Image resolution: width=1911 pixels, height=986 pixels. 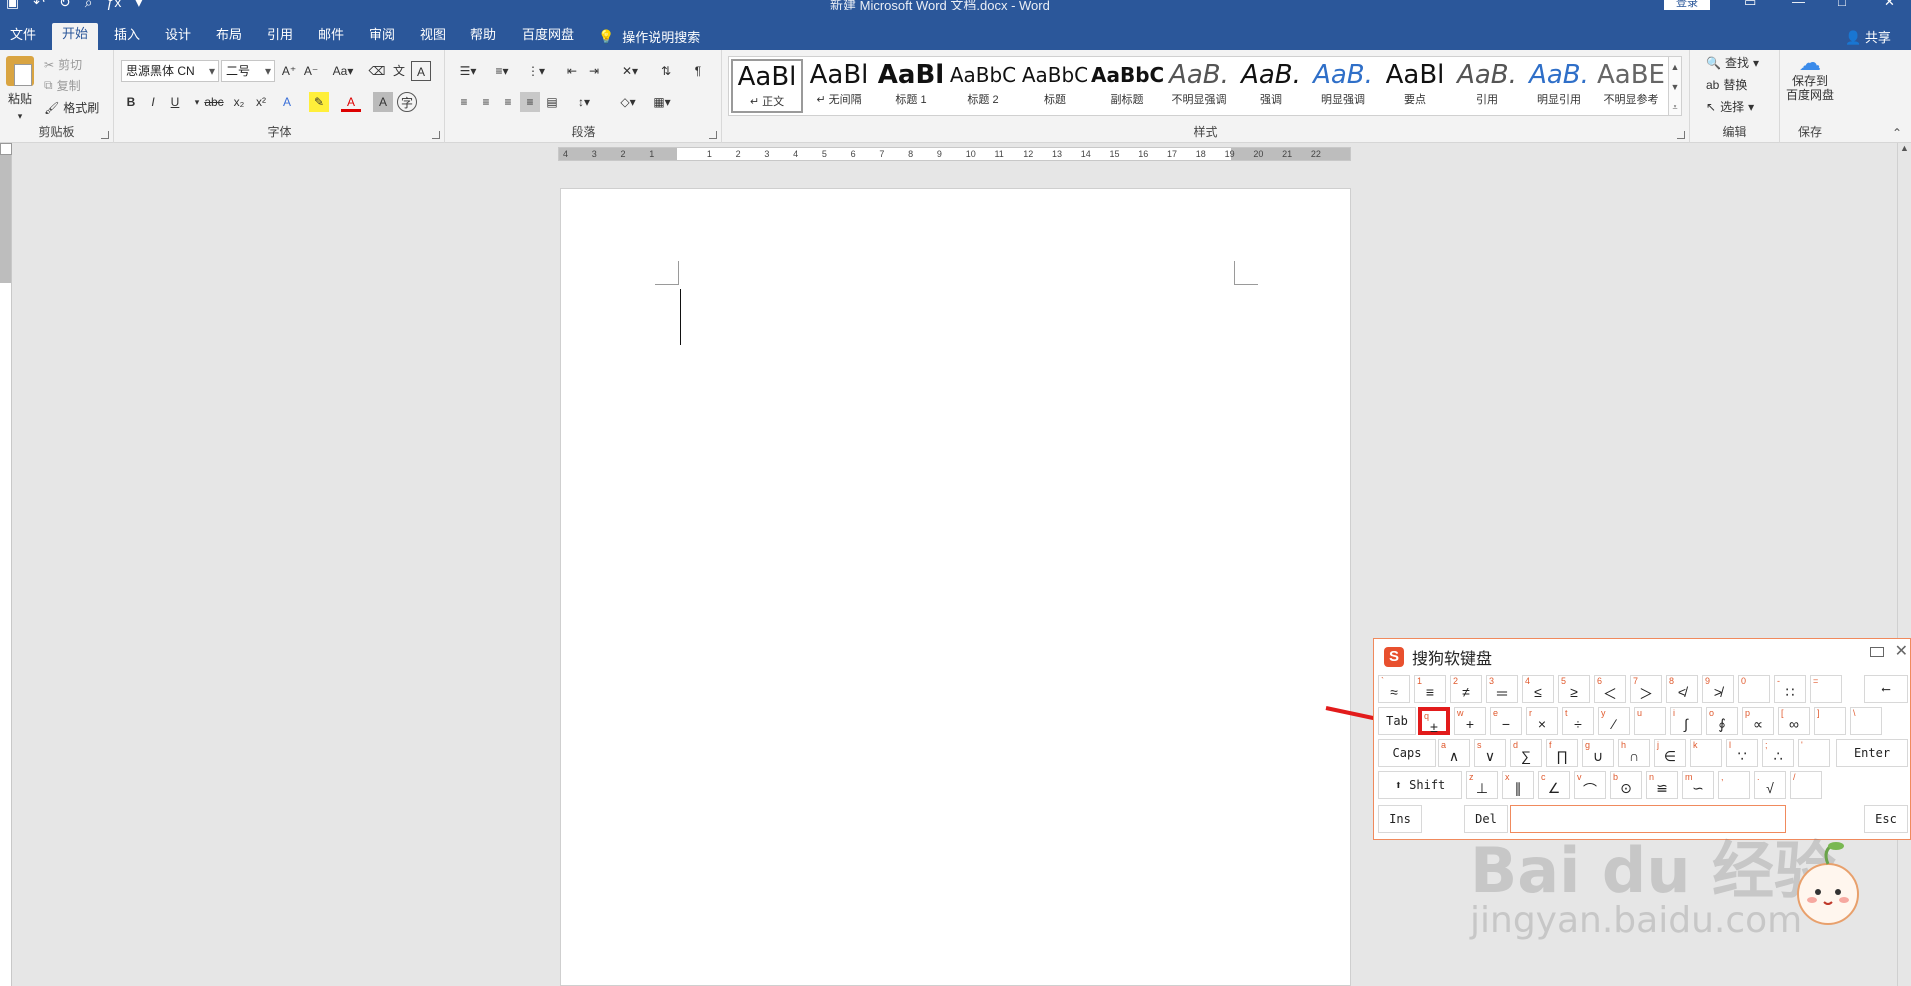 I want to click on style-subtle-emphasis: AaB. 不明显强调, so click(x=1199, y=86).